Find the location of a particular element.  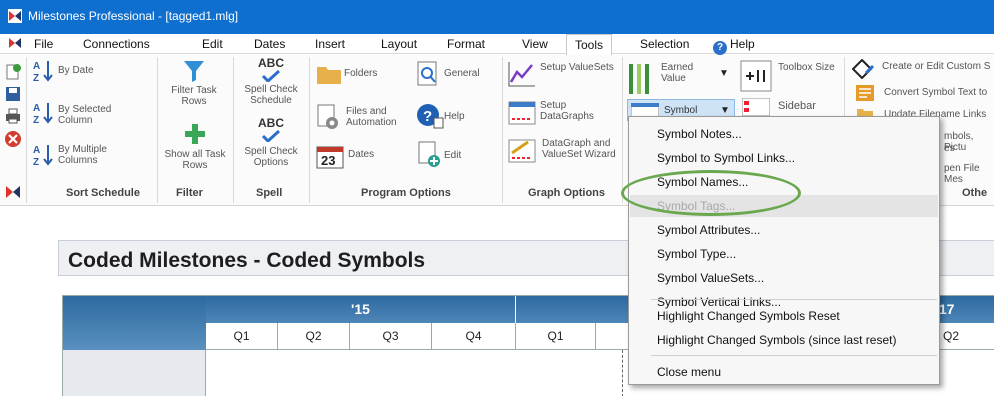

chart-title: Coded Milestones - Coded Symbols is located at coordinates (247, 260).